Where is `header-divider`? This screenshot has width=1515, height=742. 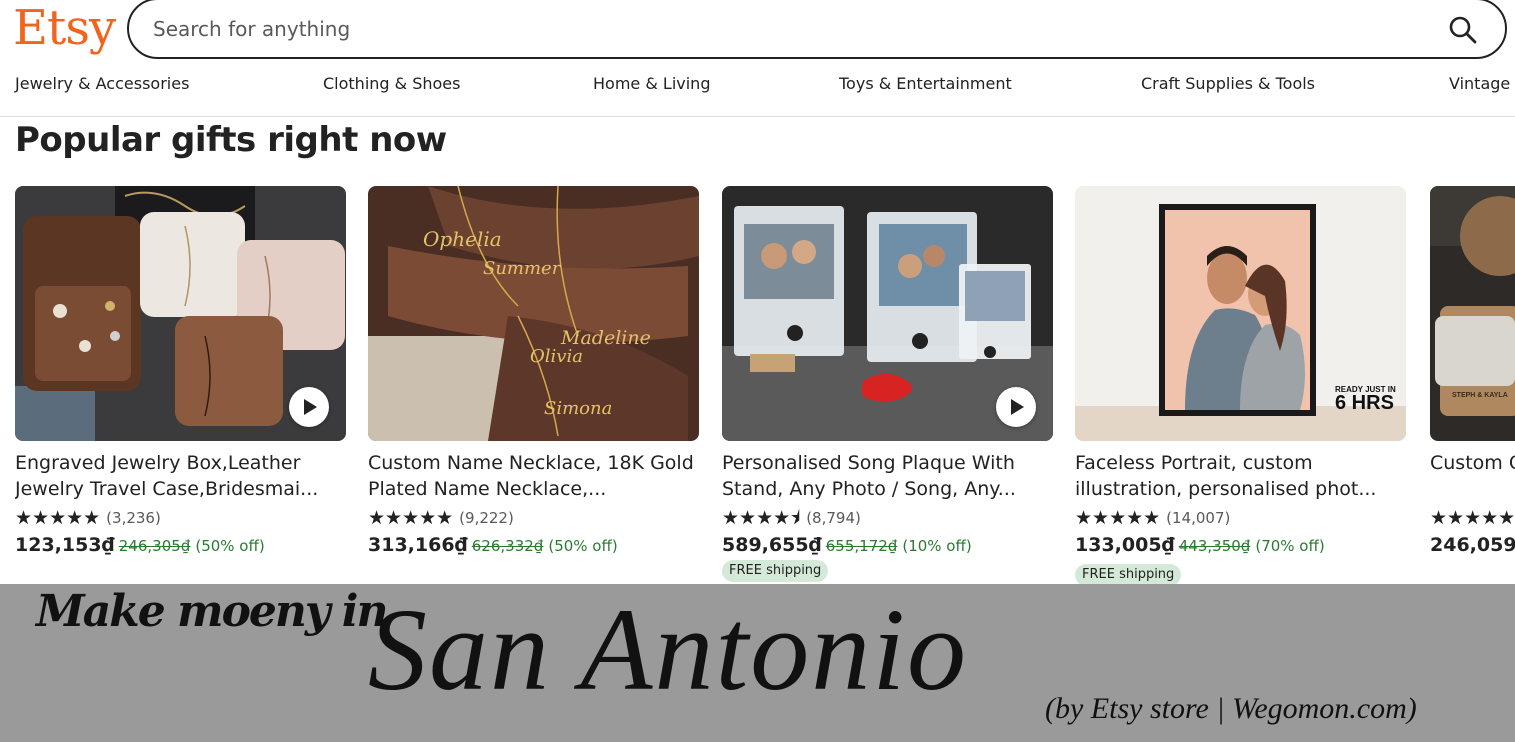
header-divider is located at coordinates (757, 116).